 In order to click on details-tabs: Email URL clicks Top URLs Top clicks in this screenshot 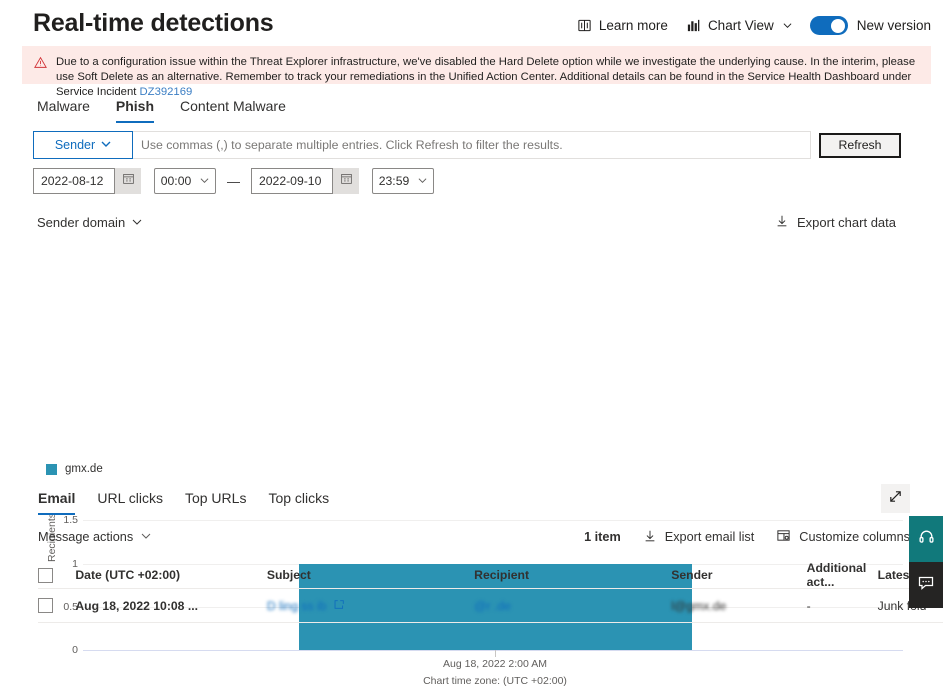, I will do `click(183, 502)`.